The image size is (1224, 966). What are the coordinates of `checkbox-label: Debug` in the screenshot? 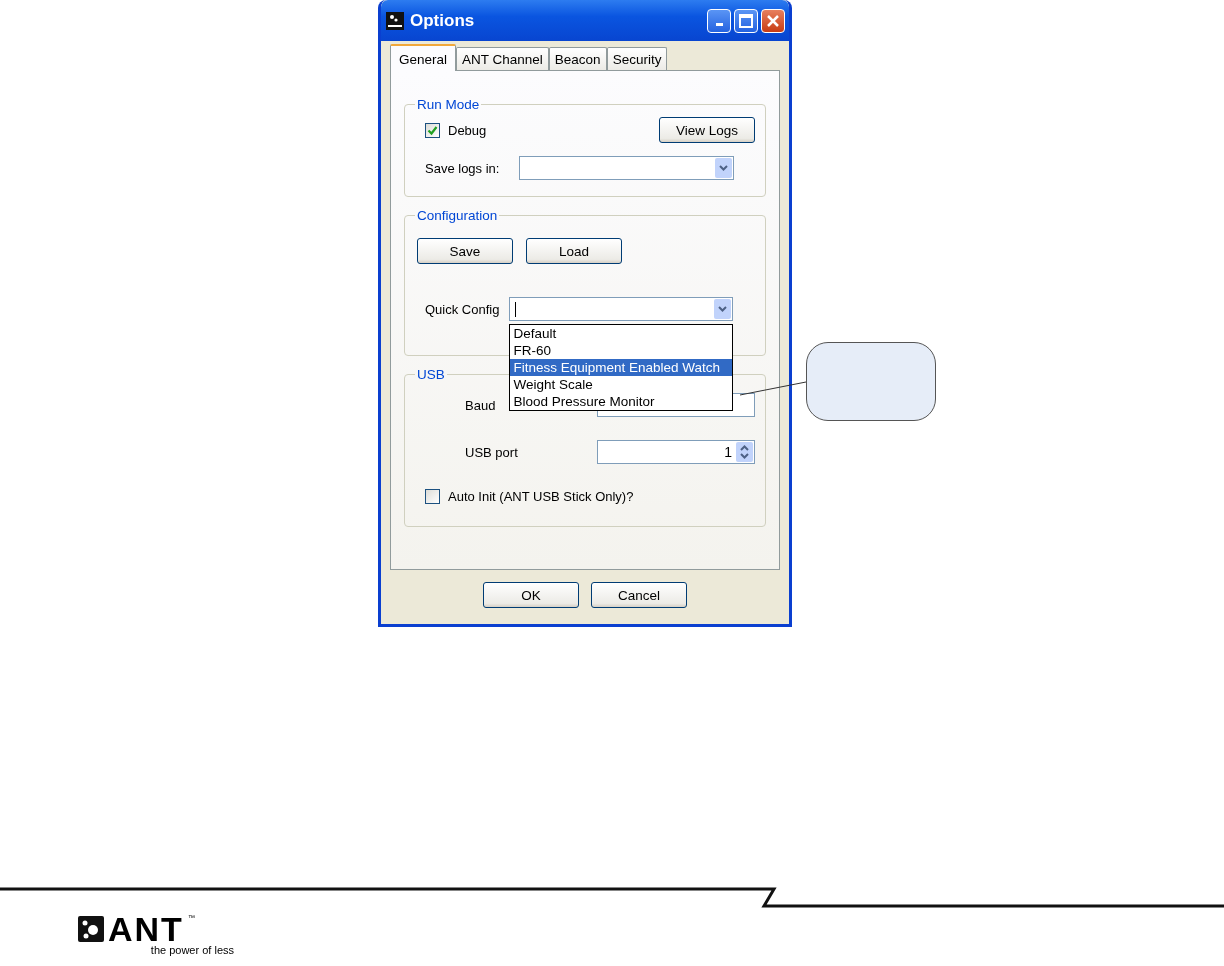 It's located at (467, 130).